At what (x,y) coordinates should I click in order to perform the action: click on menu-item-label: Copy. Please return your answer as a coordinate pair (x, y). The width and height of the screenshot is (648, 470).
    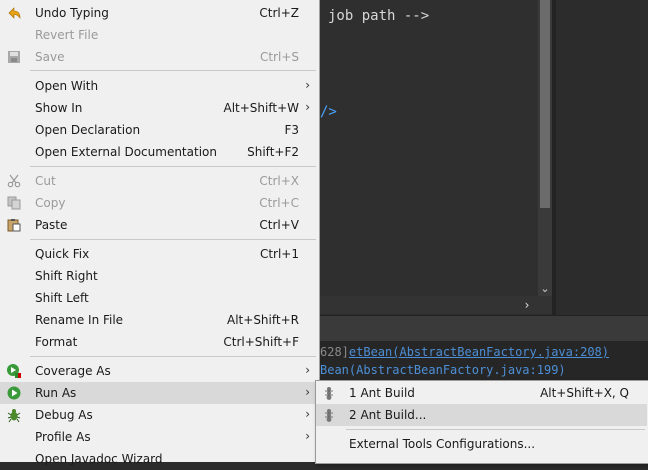
    Looking at the image, I should click on (50, 203).